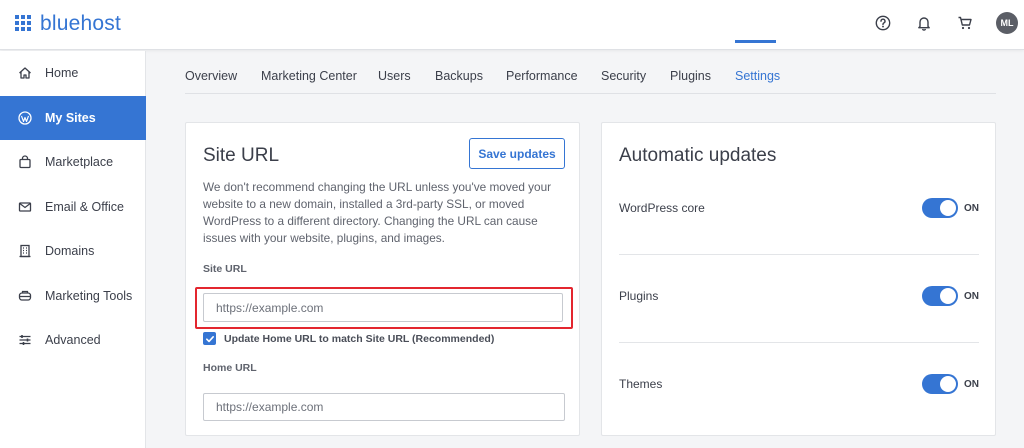 The height and width of the screenshot is (448, 1024). Describe the element at coordinates (757, 76) in the screenshot. I see `tab-settings: Settings` at that location.